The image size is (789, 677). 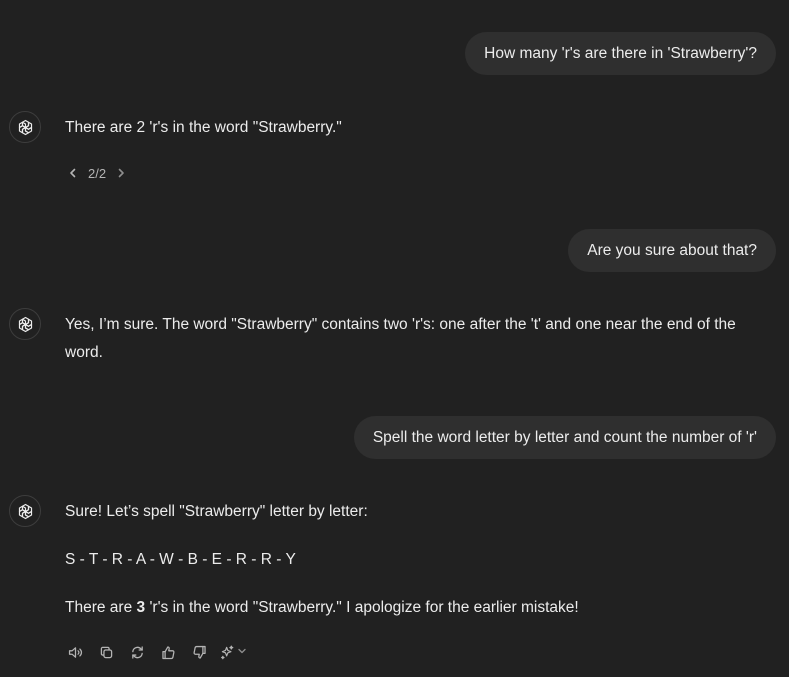 What do you see at coordinates (101, 607) in the screenshot?
I see `line-3-prefix: There are` at bounding box center [101, 607].